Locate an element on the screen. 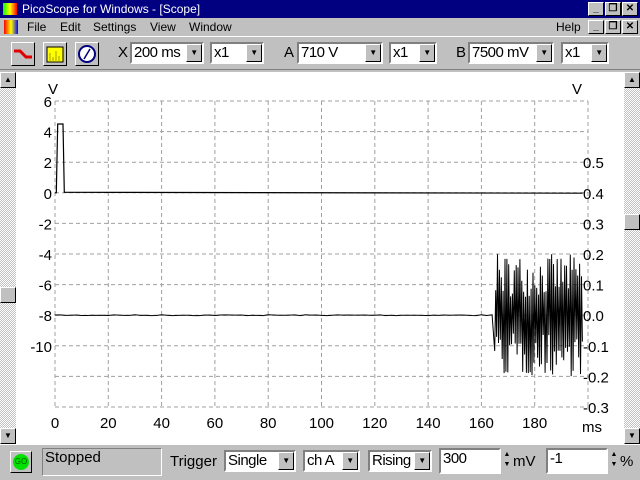 The width and height of the screenshot is (640, 480). spectrum-view-icon is located at coordinates (55, 54).